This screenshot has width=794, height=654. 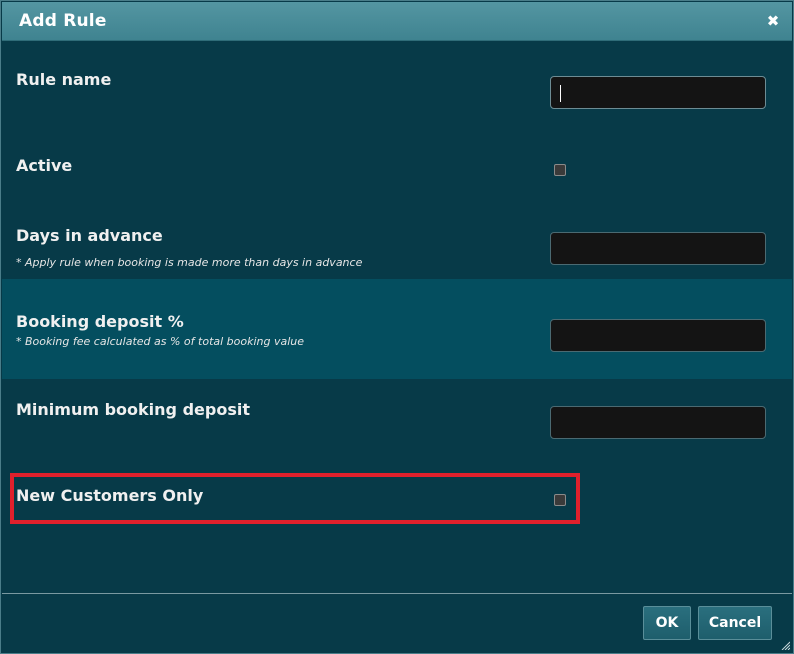 I want to click on days-in-advance-input, so click(x=658, y=248).